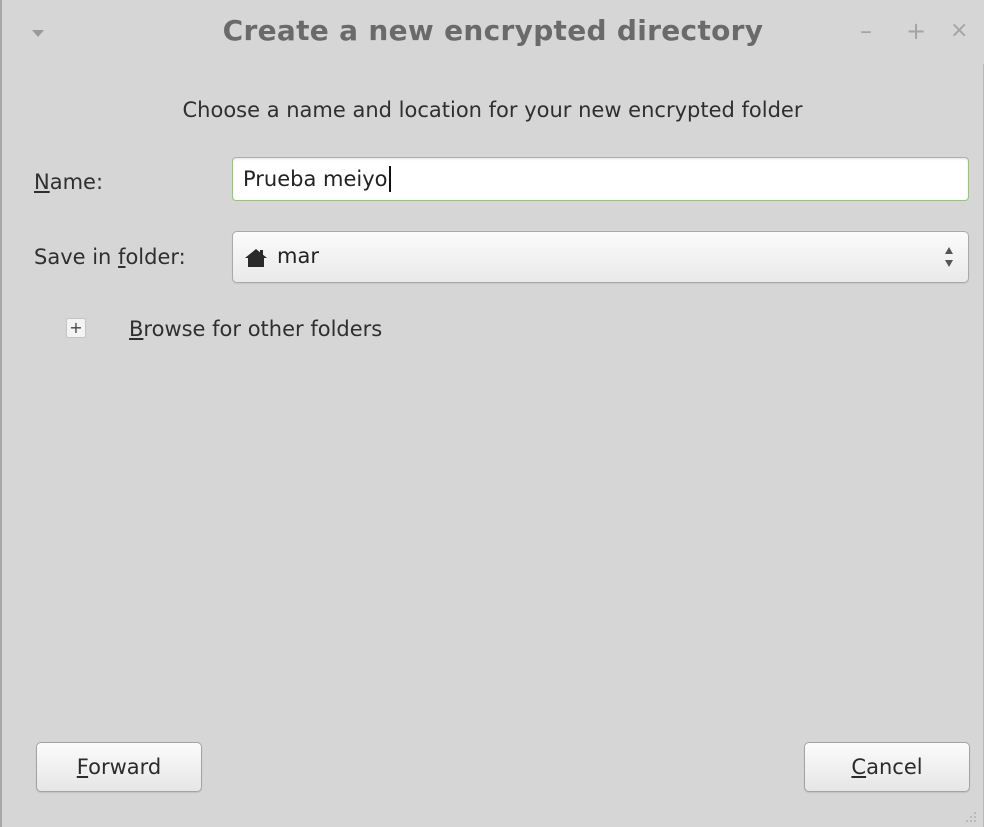 This screenshot has width=984, height=827. Describe the element at coordinates (256, 258) in the screenshot. I see `home-icon` at that location.